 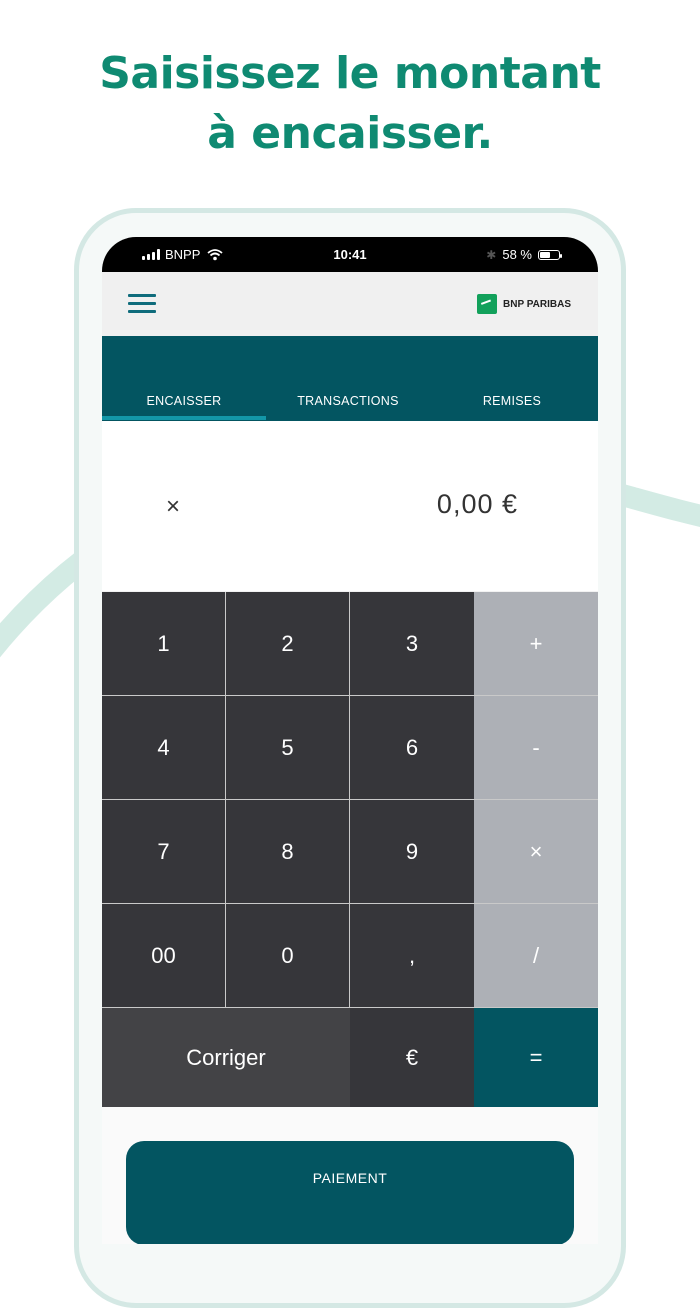 What do you see at coordinates (142, 304) in the screenshot?
I see `hamburger-icon` at bounding box center [142, 304].